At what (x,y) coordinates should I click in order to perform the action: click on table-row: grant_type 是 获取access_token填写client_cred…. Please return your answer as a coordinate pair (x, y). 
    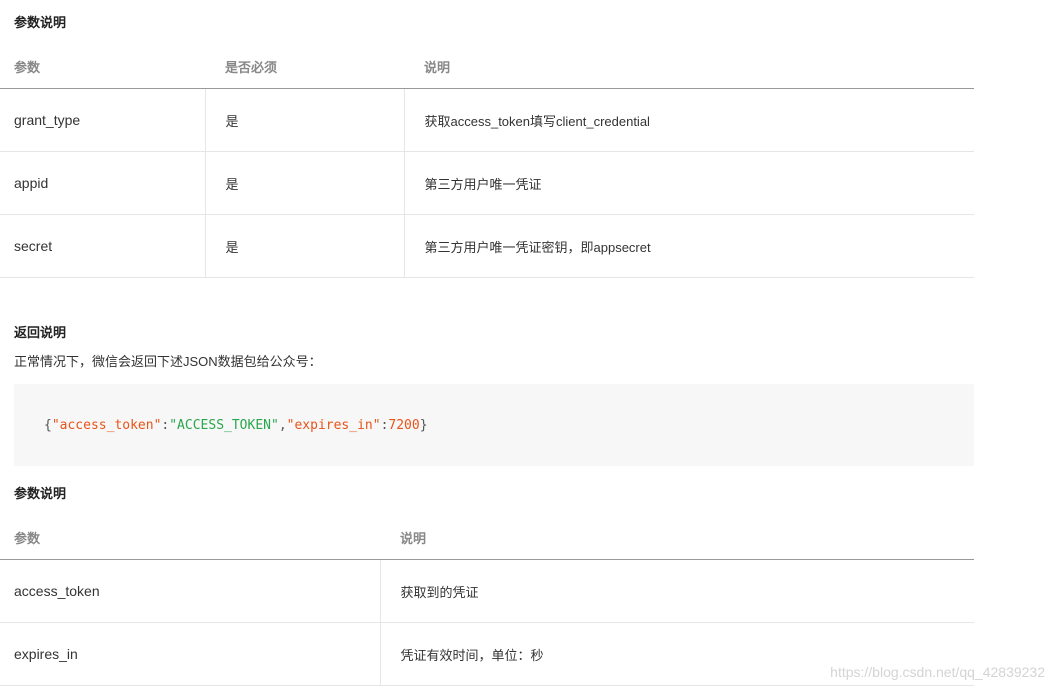
    Looking at the image, I should click on (487, 120).